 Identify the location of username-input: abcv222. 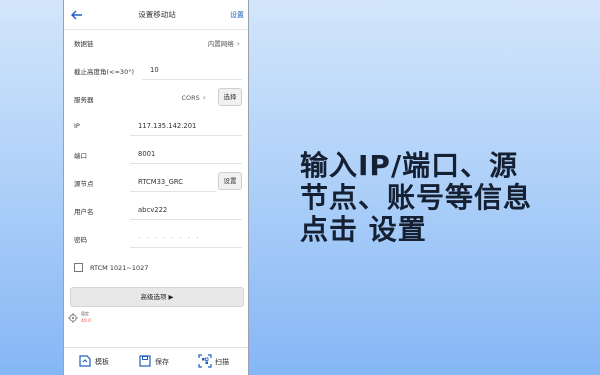
(186, 210).